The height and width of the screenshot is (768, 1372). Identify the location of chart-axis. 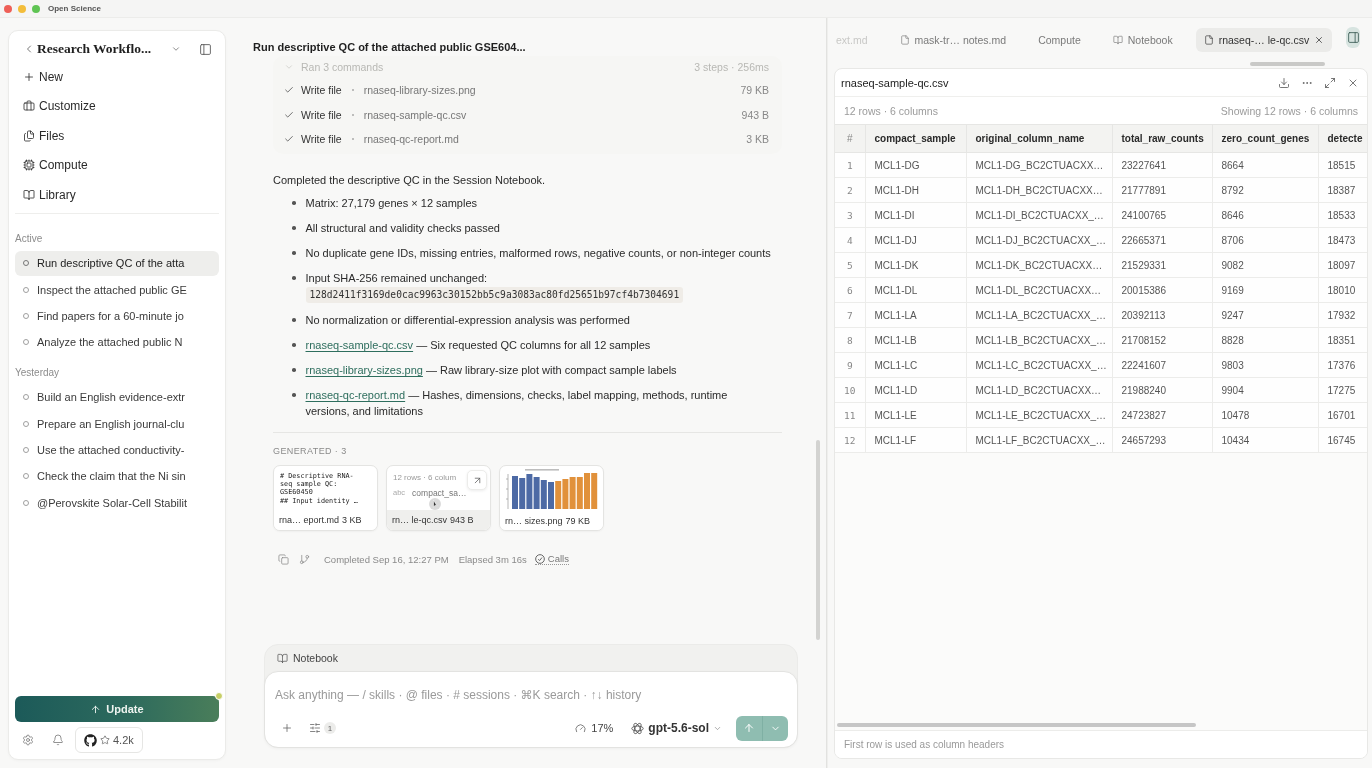
(507, 491).